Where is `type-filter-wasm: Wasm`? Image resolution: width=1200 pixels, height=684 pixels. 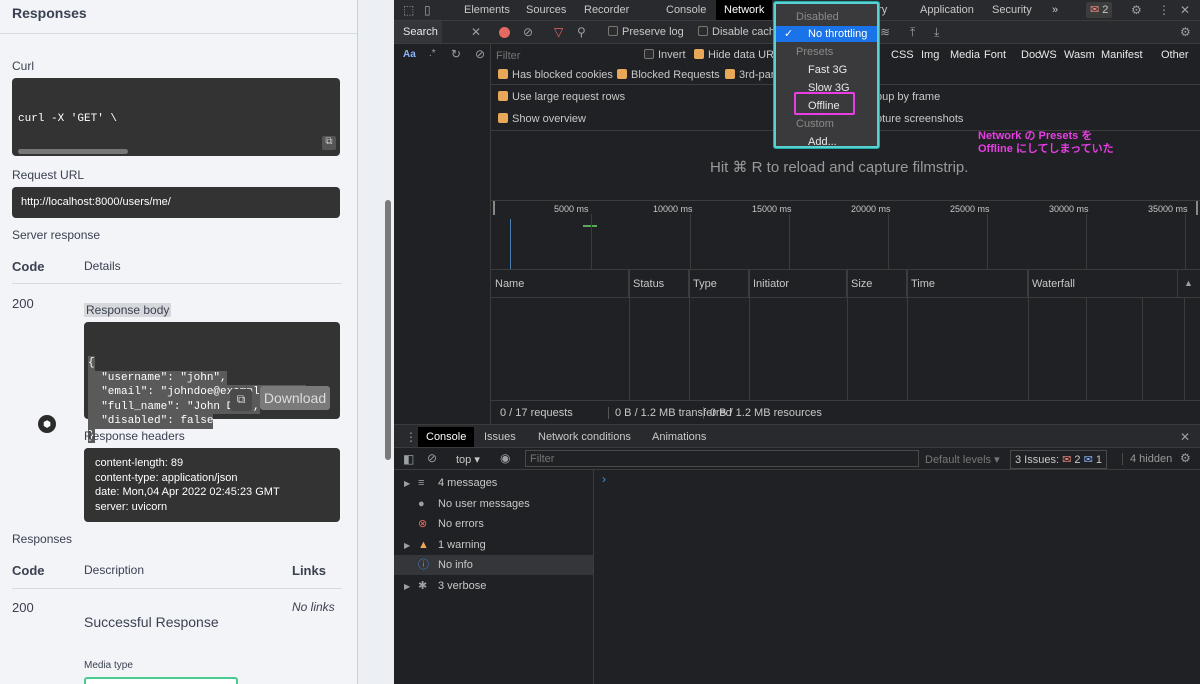
type-filter-wasm: Wasm is located at coordinates (1079, 55).